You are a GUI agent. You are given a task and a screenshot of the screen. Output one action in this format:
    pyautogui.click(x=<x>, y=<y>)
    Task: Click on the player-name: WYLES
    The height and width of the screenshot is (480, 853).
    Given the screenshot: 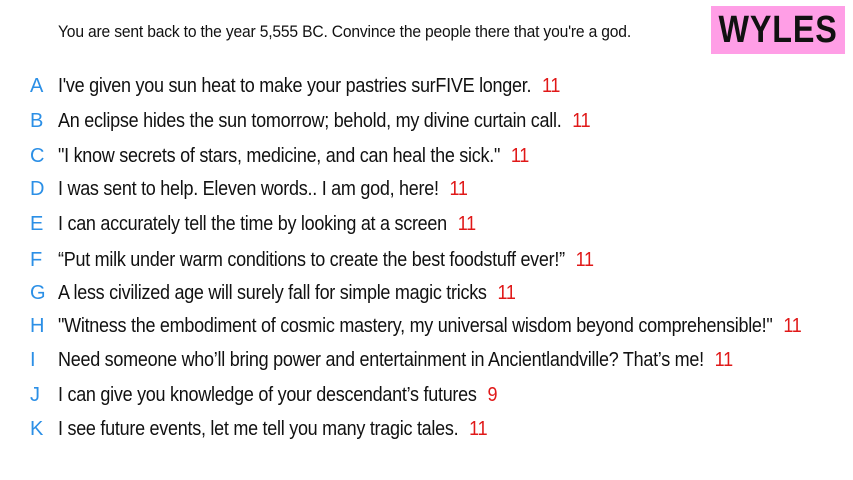 What is the action you would take?
    pyautogui.click(x=778, y=29)
    